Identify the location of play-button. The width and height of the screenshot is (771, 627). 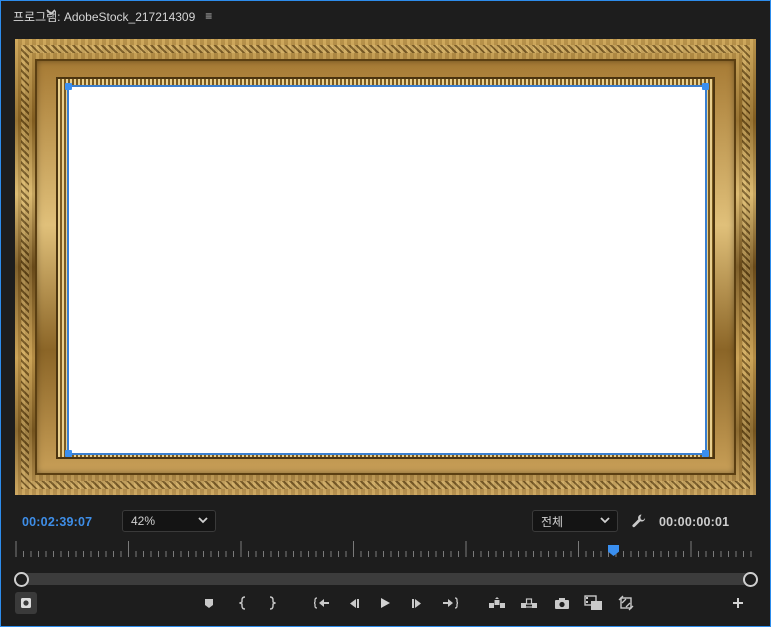
(385, 603).